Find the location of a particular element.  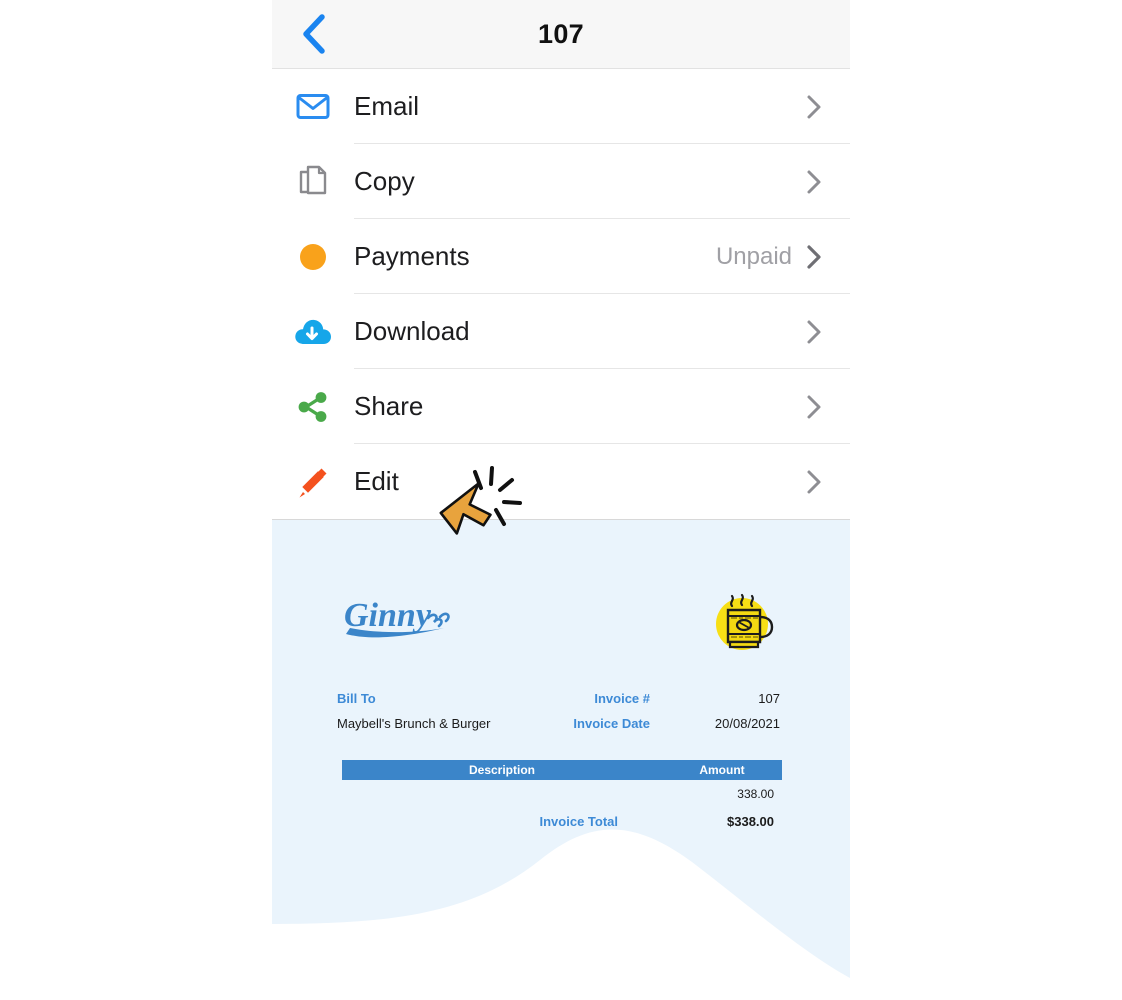

invoice-meta-block: Invoice # 107 Invoice Date 20/08/2021 is located at coordinates (630, 716).